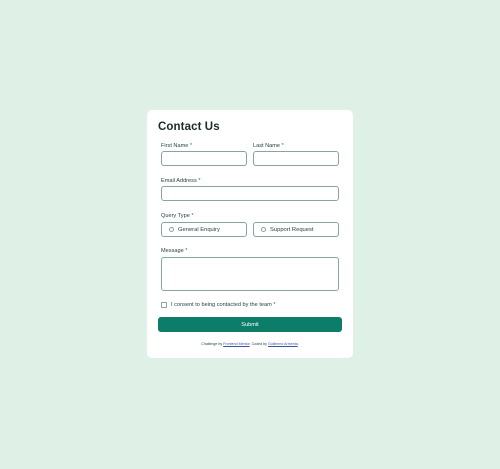 This screenshot has width=500, height=469. I want to click on support-request-label: Support Request, so click(292, 229).